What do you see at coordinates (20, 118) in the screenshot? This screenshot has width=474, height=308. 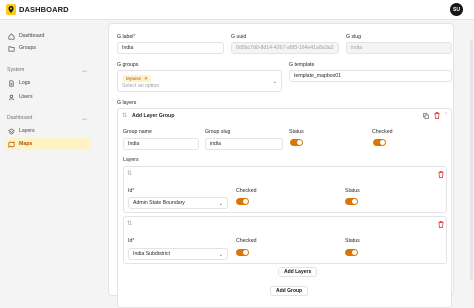 I see `section-title: Dashboard` at bounding box center [20, 118].